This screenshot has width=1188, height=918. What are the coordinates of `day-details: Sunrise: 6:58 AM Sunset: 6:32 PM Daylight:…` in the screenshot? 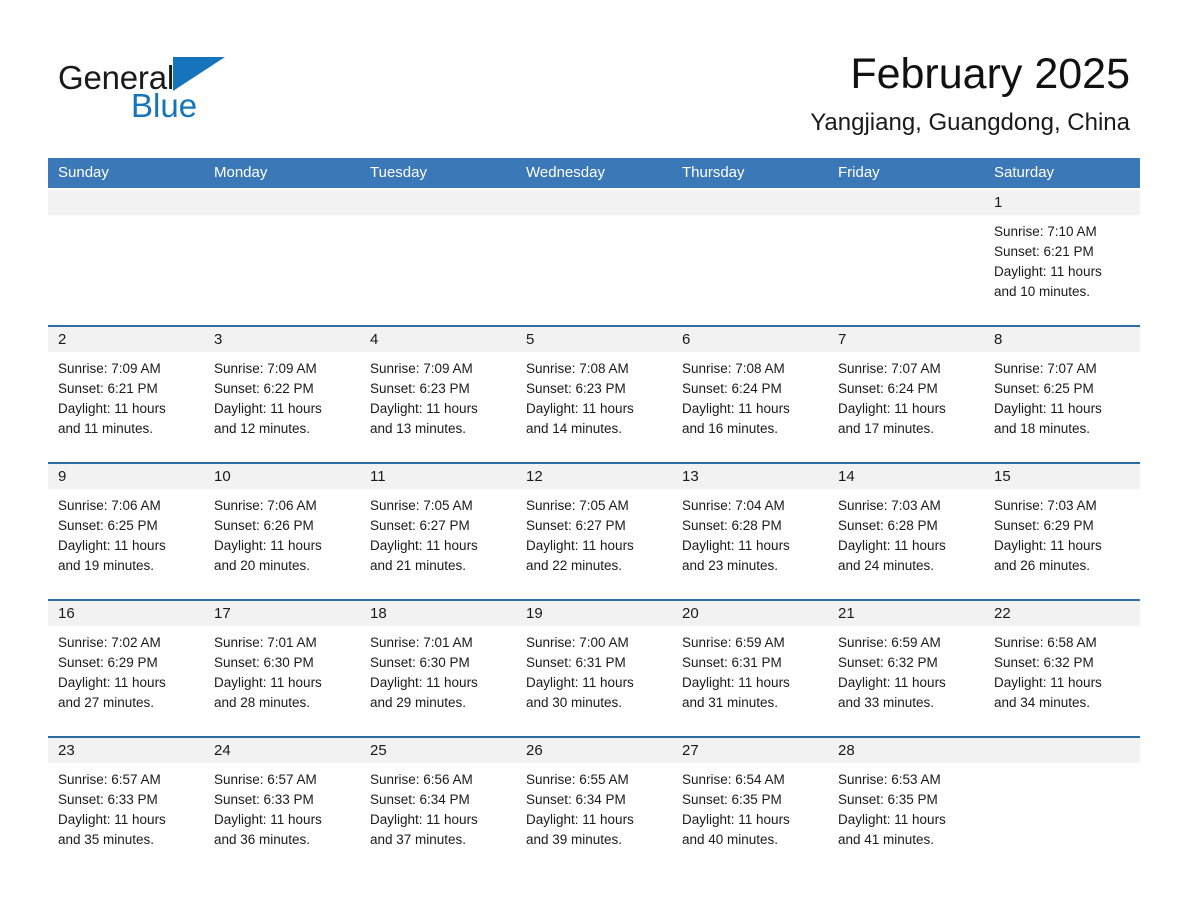 It's located at (1062, 669).